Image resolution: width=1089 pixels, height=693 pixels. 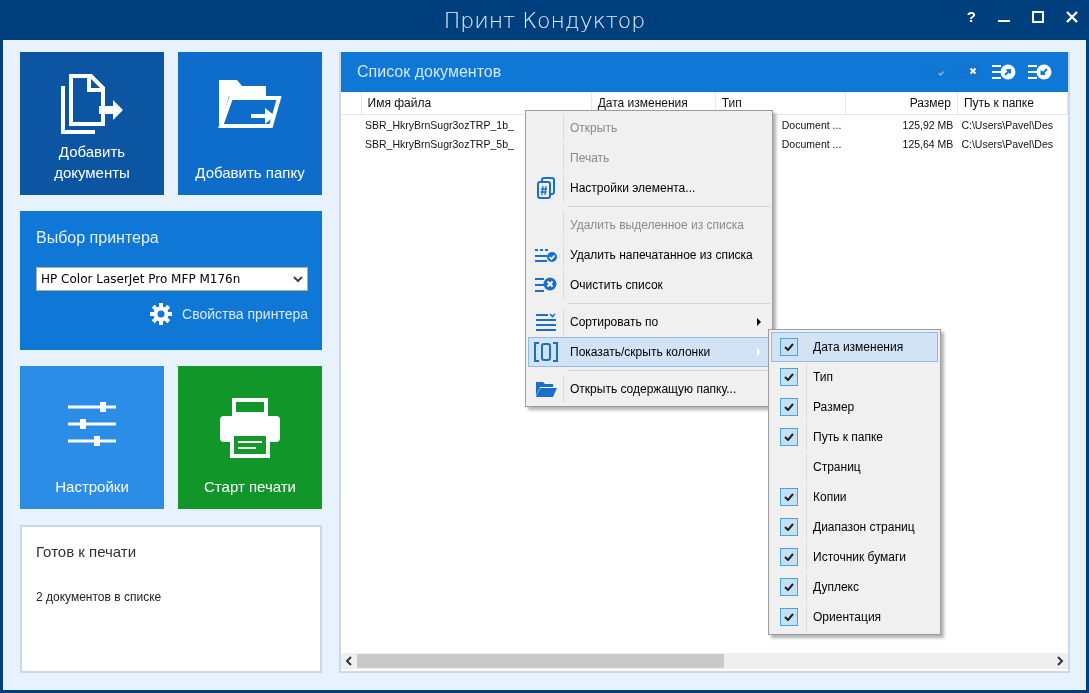 What do you see at coordinates (854, 437) in the screenshot?
I see `menu-item: Путь к папке` at bounding box center [854, 437].